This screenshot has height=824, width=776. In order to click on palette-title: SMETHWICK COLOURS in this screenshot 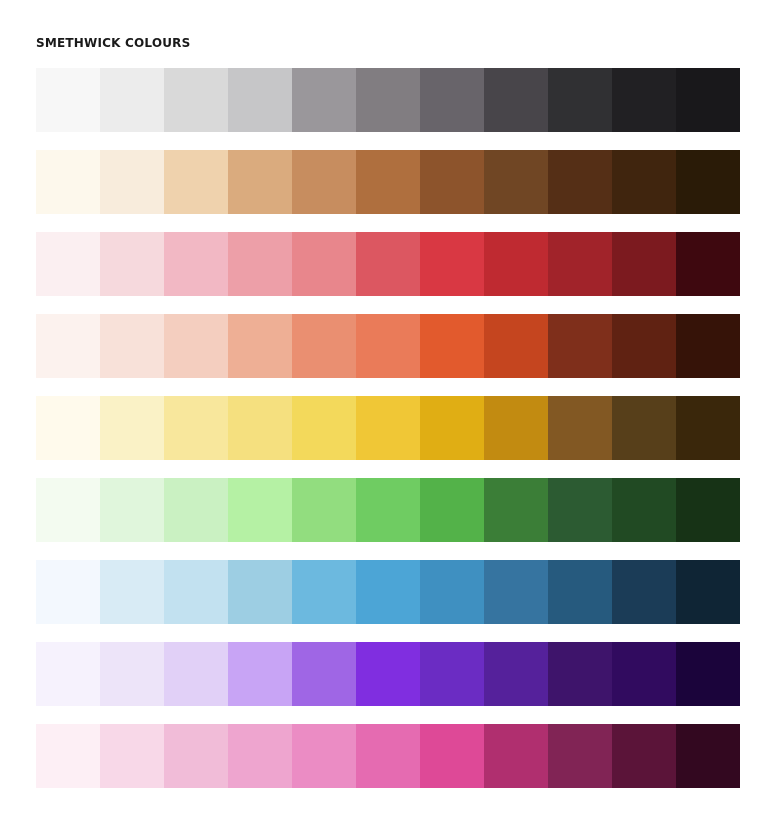, I will do `click(113, 43)`.